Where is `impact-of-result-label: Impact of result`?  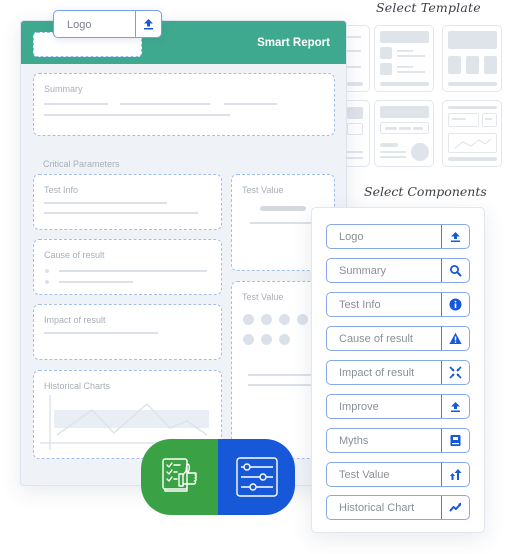 impact-of-result-label: Impact of result is located at coordinates (75, 320).